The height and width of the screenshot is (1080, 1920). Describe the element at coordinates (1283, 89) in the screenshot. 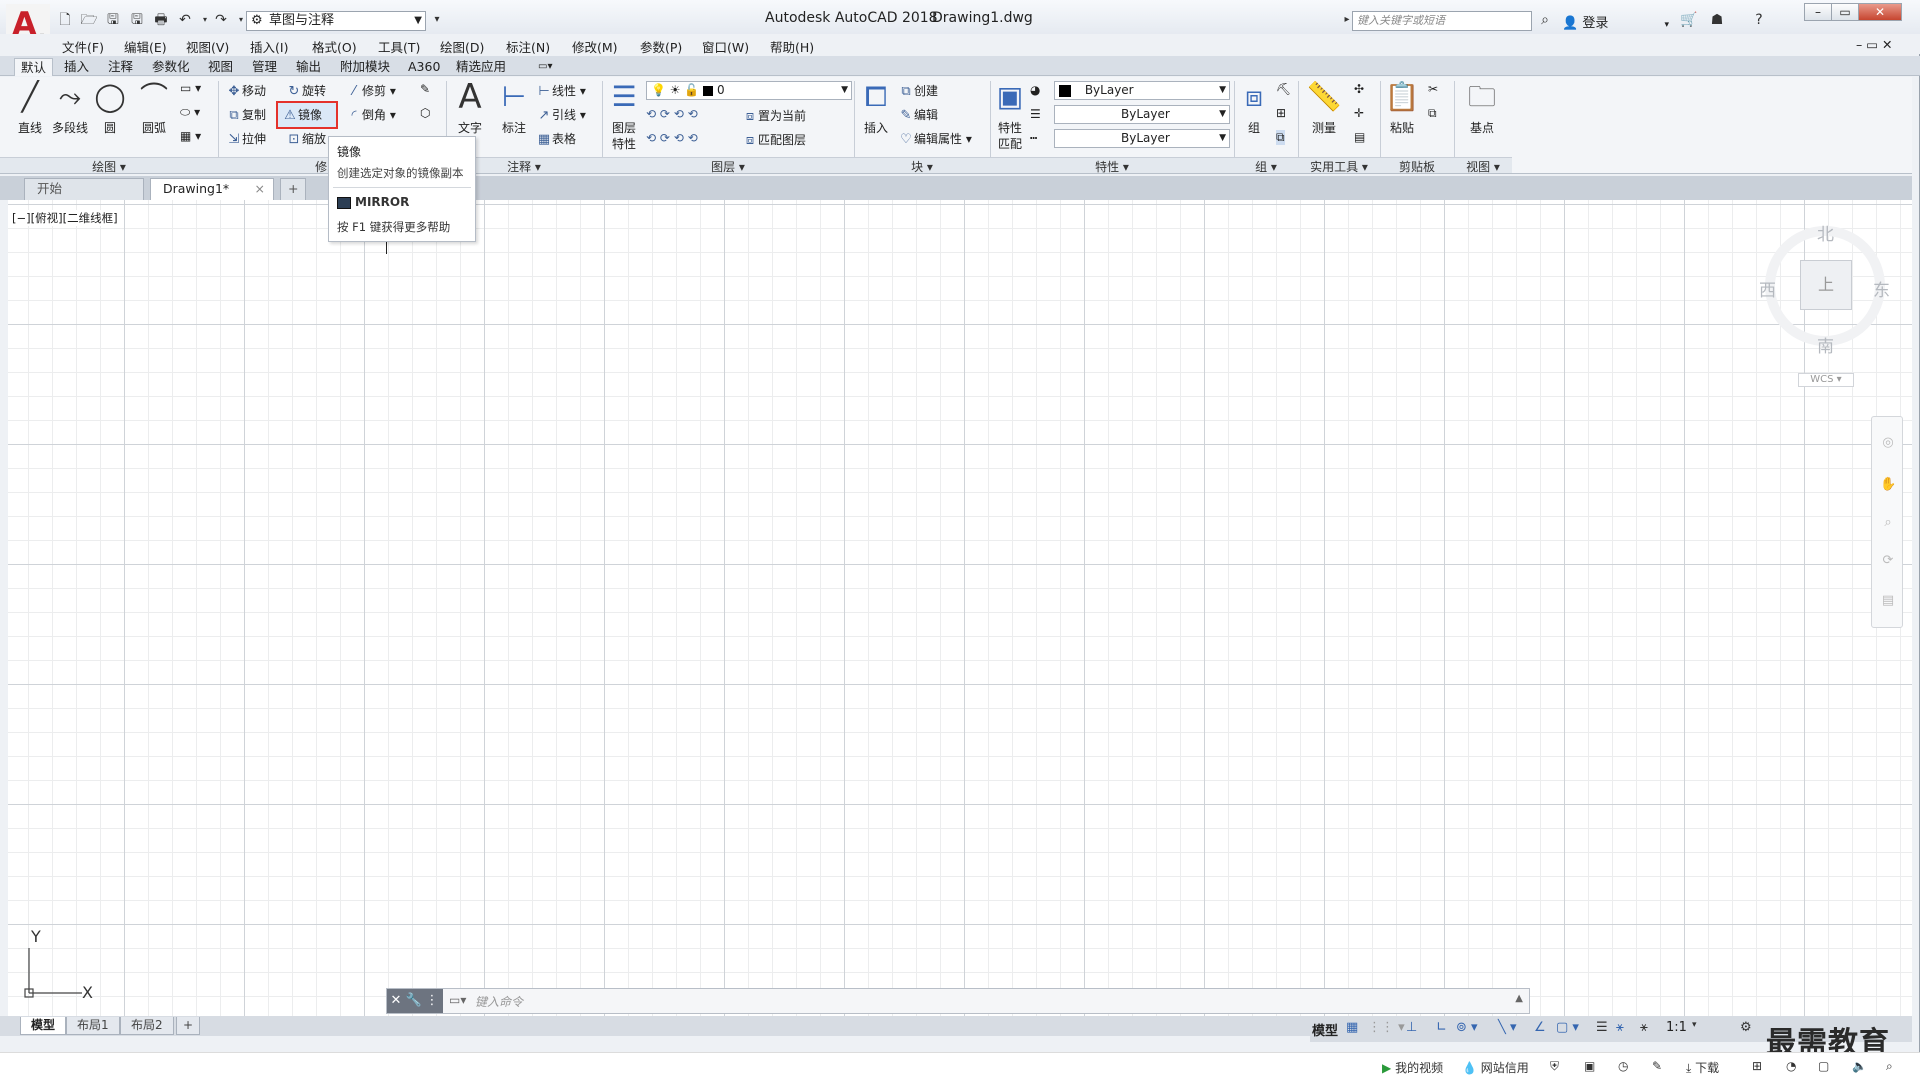

I see `ungroup-icon: ⛏` at that location.